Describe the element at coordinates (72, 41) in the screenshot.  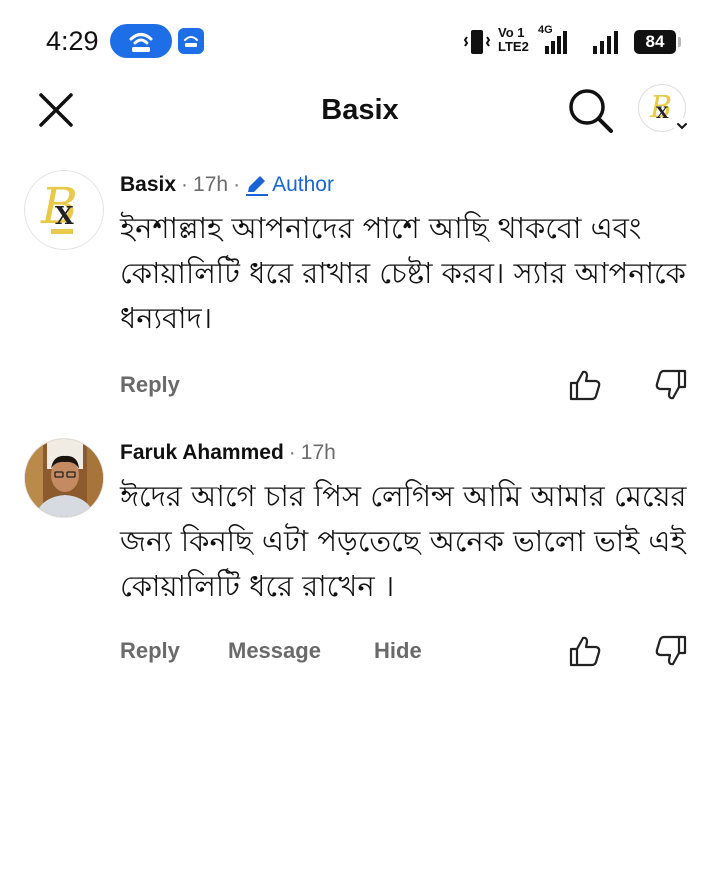
I see `status-time: 4:29` at that location.